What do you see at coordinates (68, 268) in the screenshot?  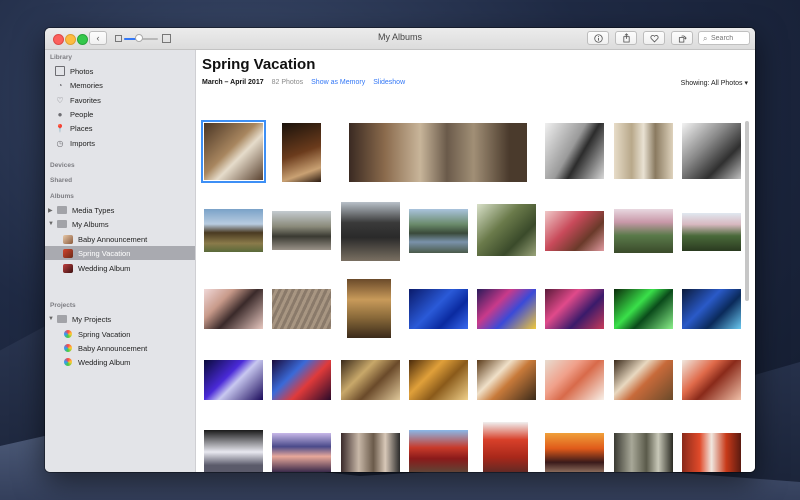 I see `album-thumb-icon` at bounding box center [68, 268].